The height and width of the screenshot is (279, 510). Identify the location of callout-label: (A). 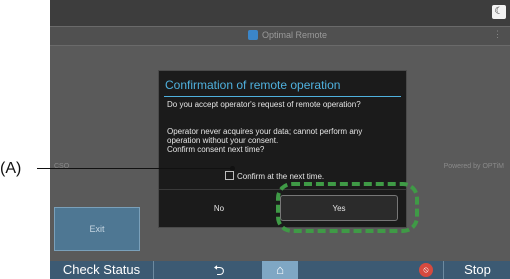
(11, 168).